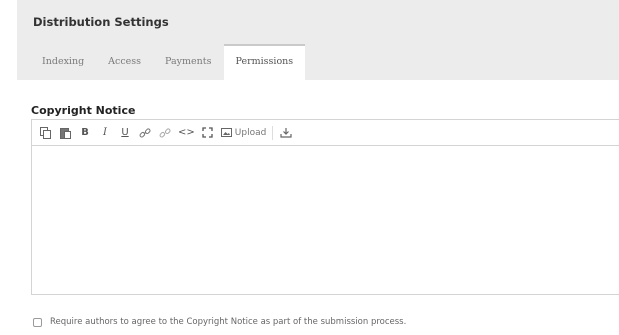 The height and width of the screenshot is (335, 619). What do you see at coordinates (325, 133) in the screenshot?
I see `editor-toolbar: B I U <> Upload` at bounding box center [325, 133].